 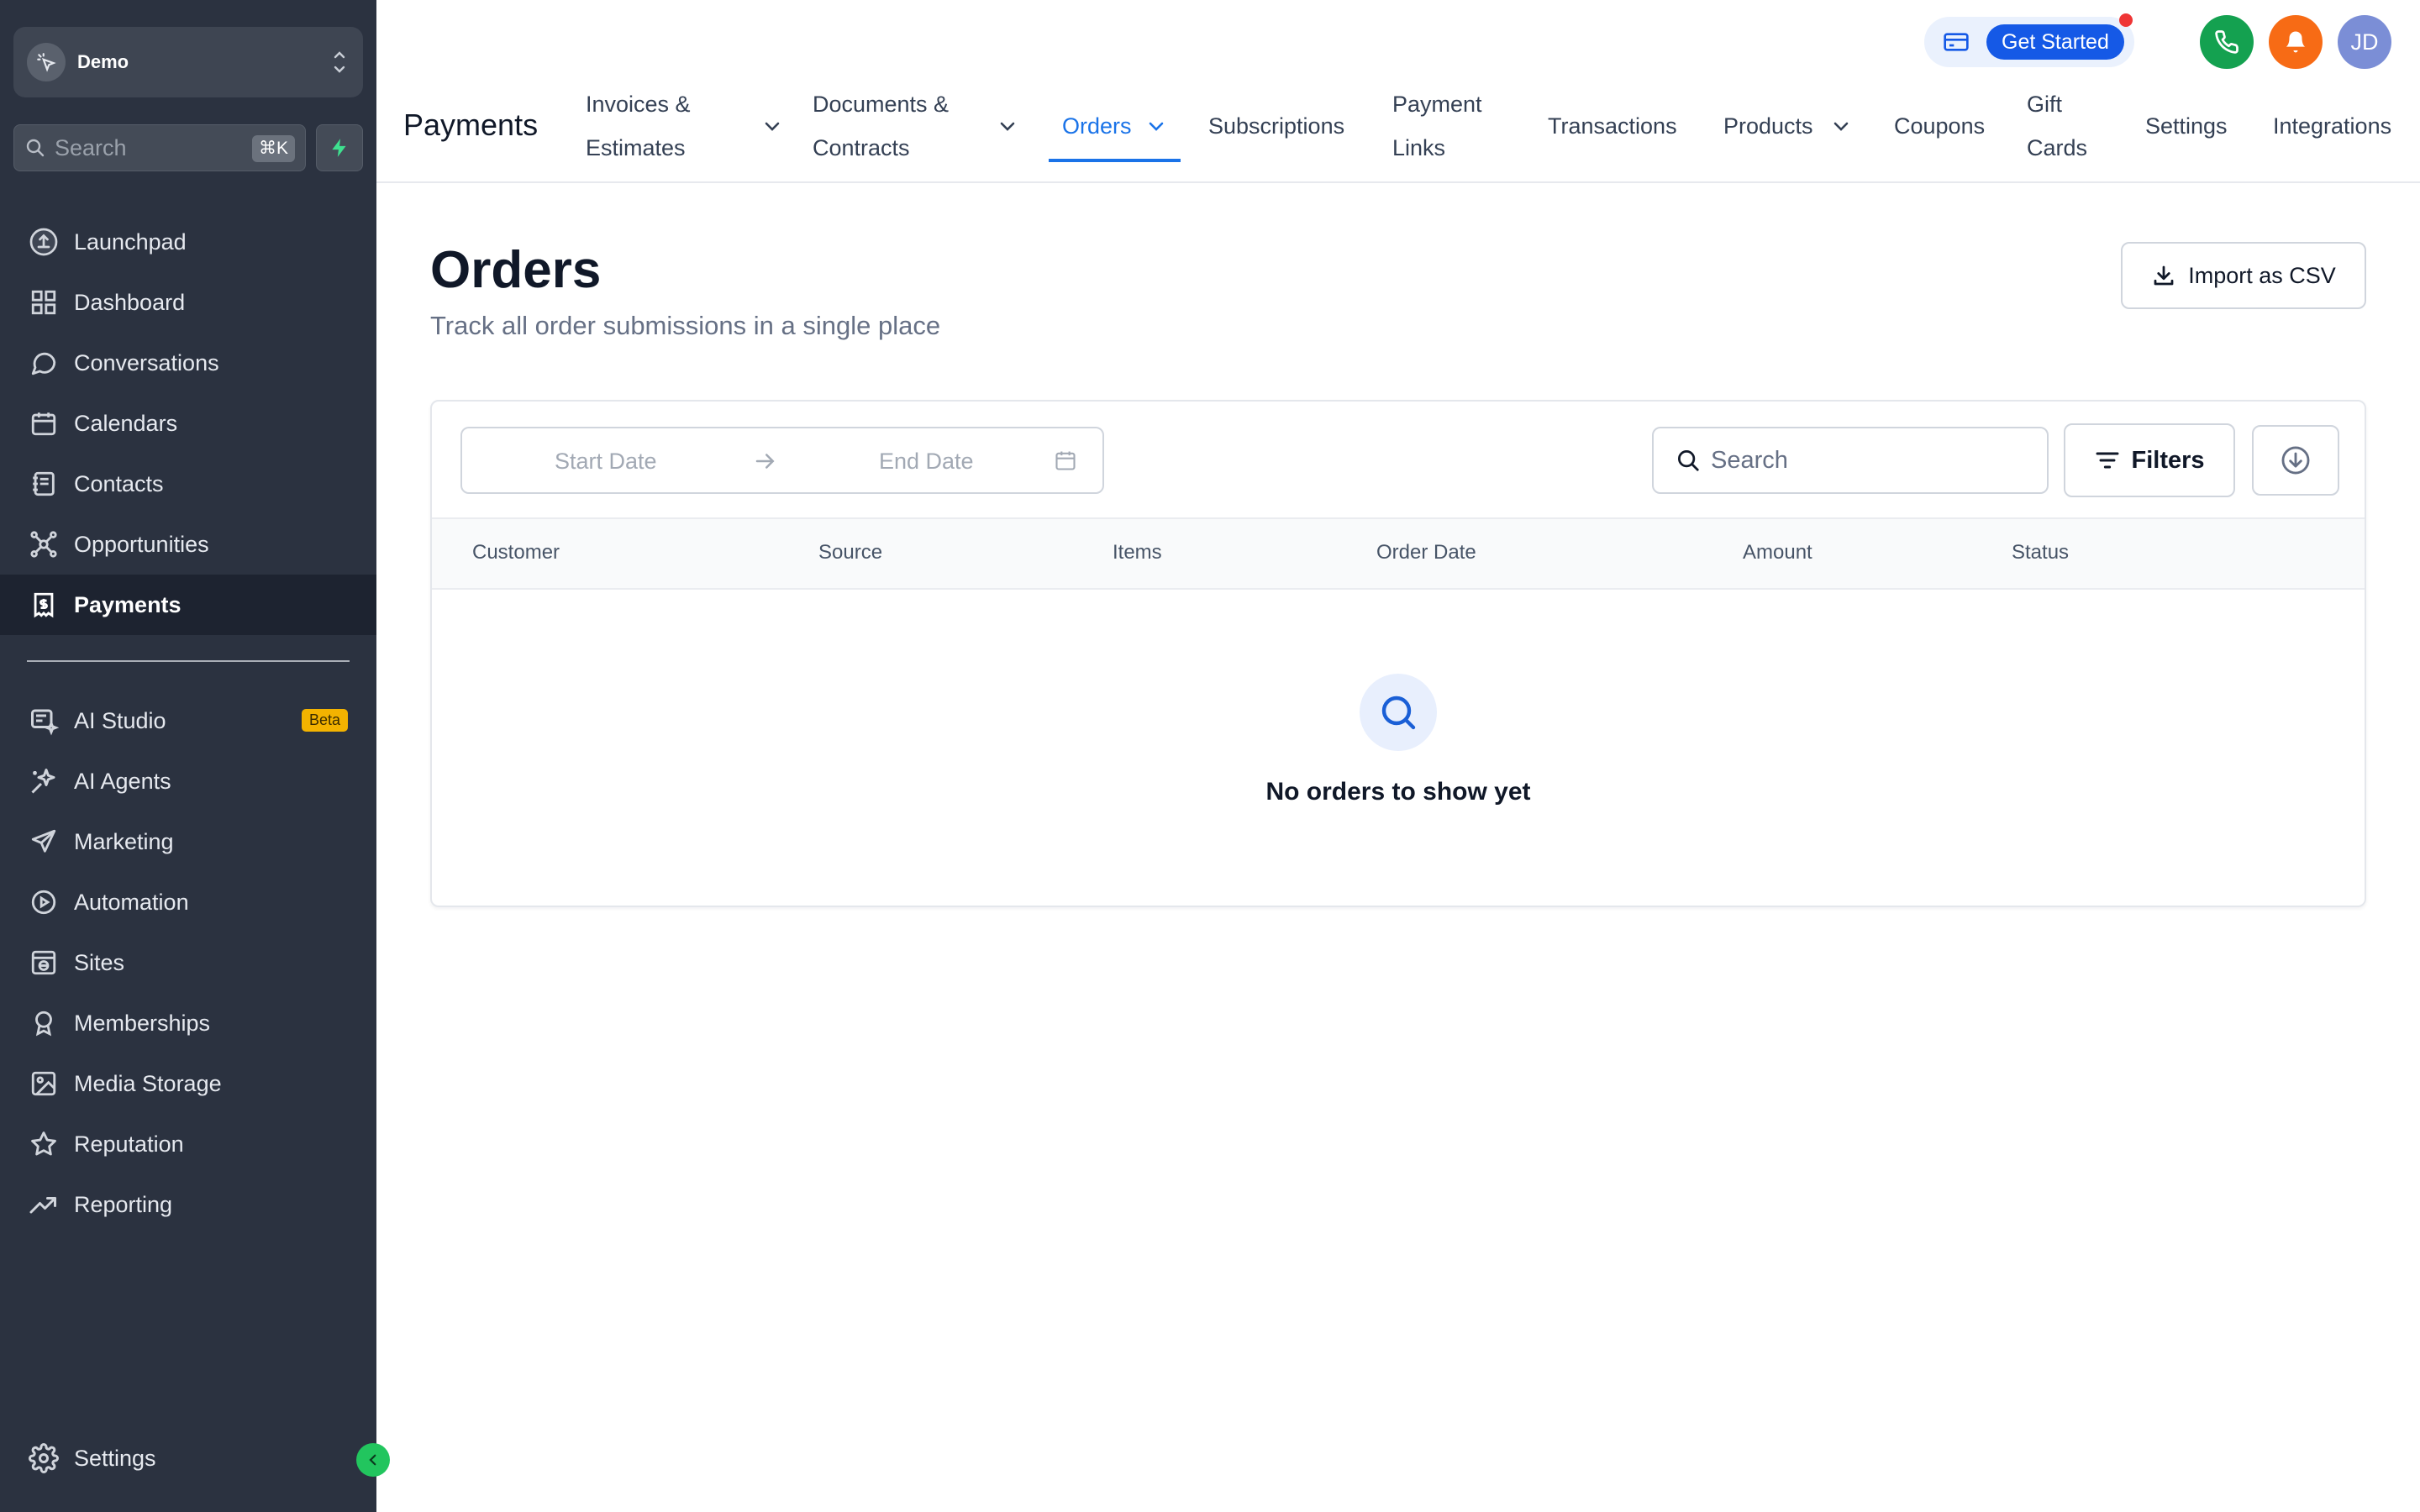 I want to click on sidebar-item-contacts: Contacts, so click(x=188, y=484).